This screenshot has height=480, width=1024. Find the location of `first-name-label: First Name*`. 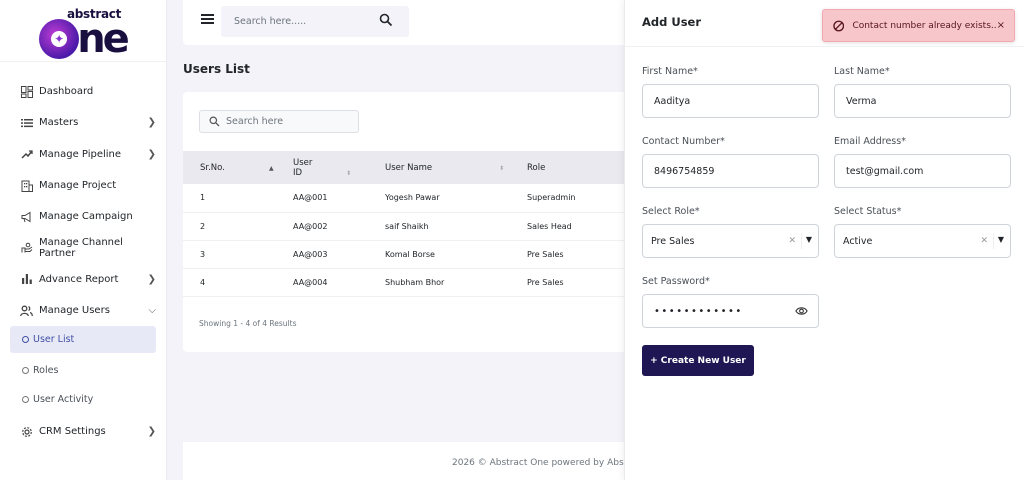

first-name-label: First Name* is located at coordinates (670, 71).